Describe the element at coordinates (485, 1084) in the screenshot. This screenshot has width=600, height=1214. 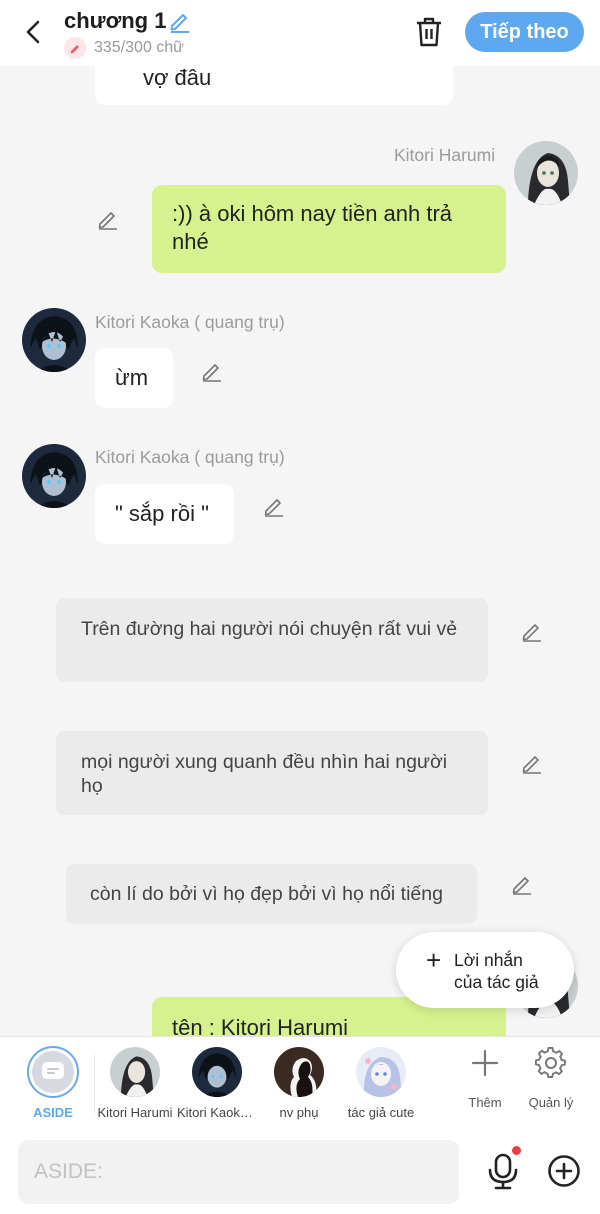
I see `add-character-button: Thêm` at that location.